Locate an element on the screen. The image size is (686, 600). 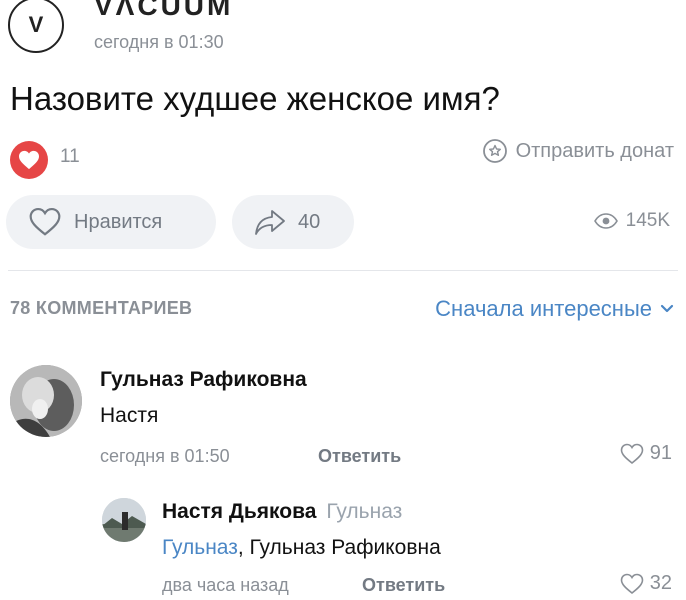
comment-text-body: , Гульназ Рафиковна is located at coordinates (339, 547).